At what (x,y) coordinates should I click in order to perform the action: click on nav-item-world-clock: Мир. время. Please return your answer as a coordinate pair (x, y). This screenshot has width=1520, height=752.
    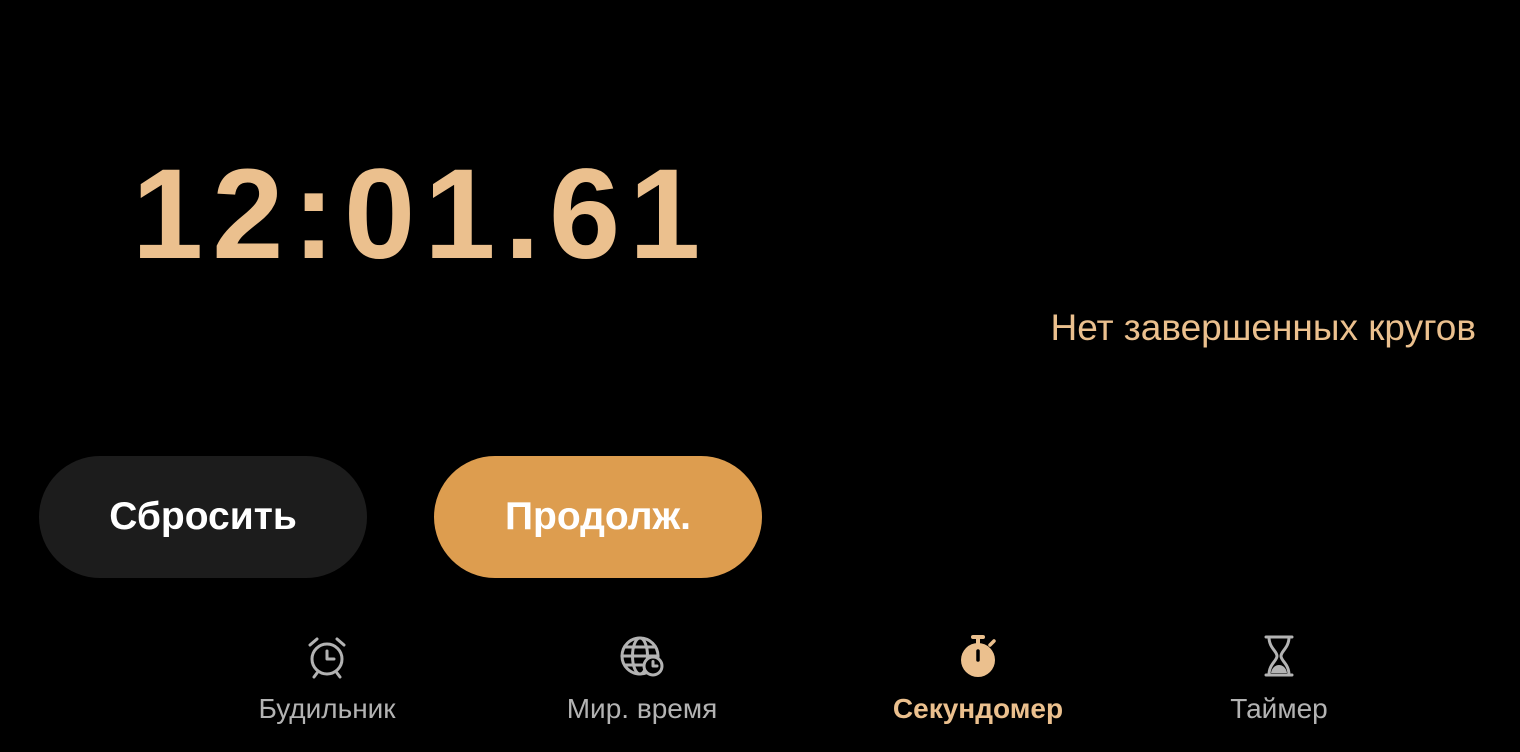
    Looking at the image, I should click on (642, 683).